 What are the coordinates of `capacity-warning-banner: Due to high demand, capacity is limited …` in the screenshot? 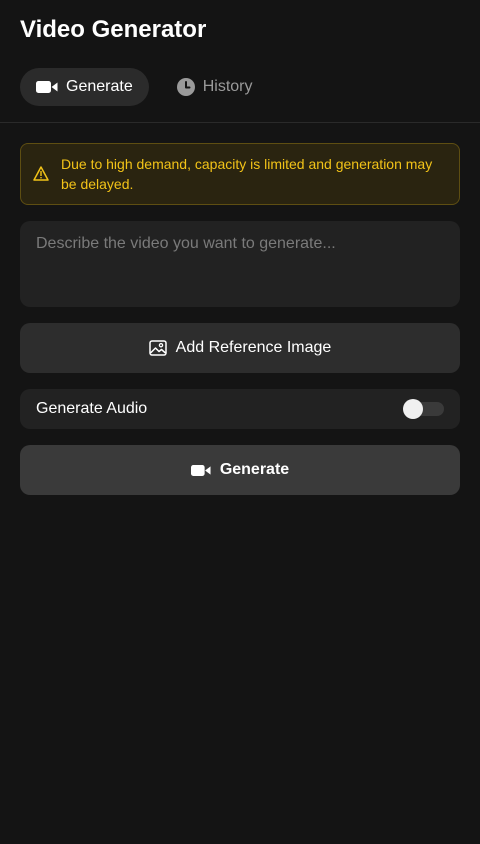 It's located at (240, 174).